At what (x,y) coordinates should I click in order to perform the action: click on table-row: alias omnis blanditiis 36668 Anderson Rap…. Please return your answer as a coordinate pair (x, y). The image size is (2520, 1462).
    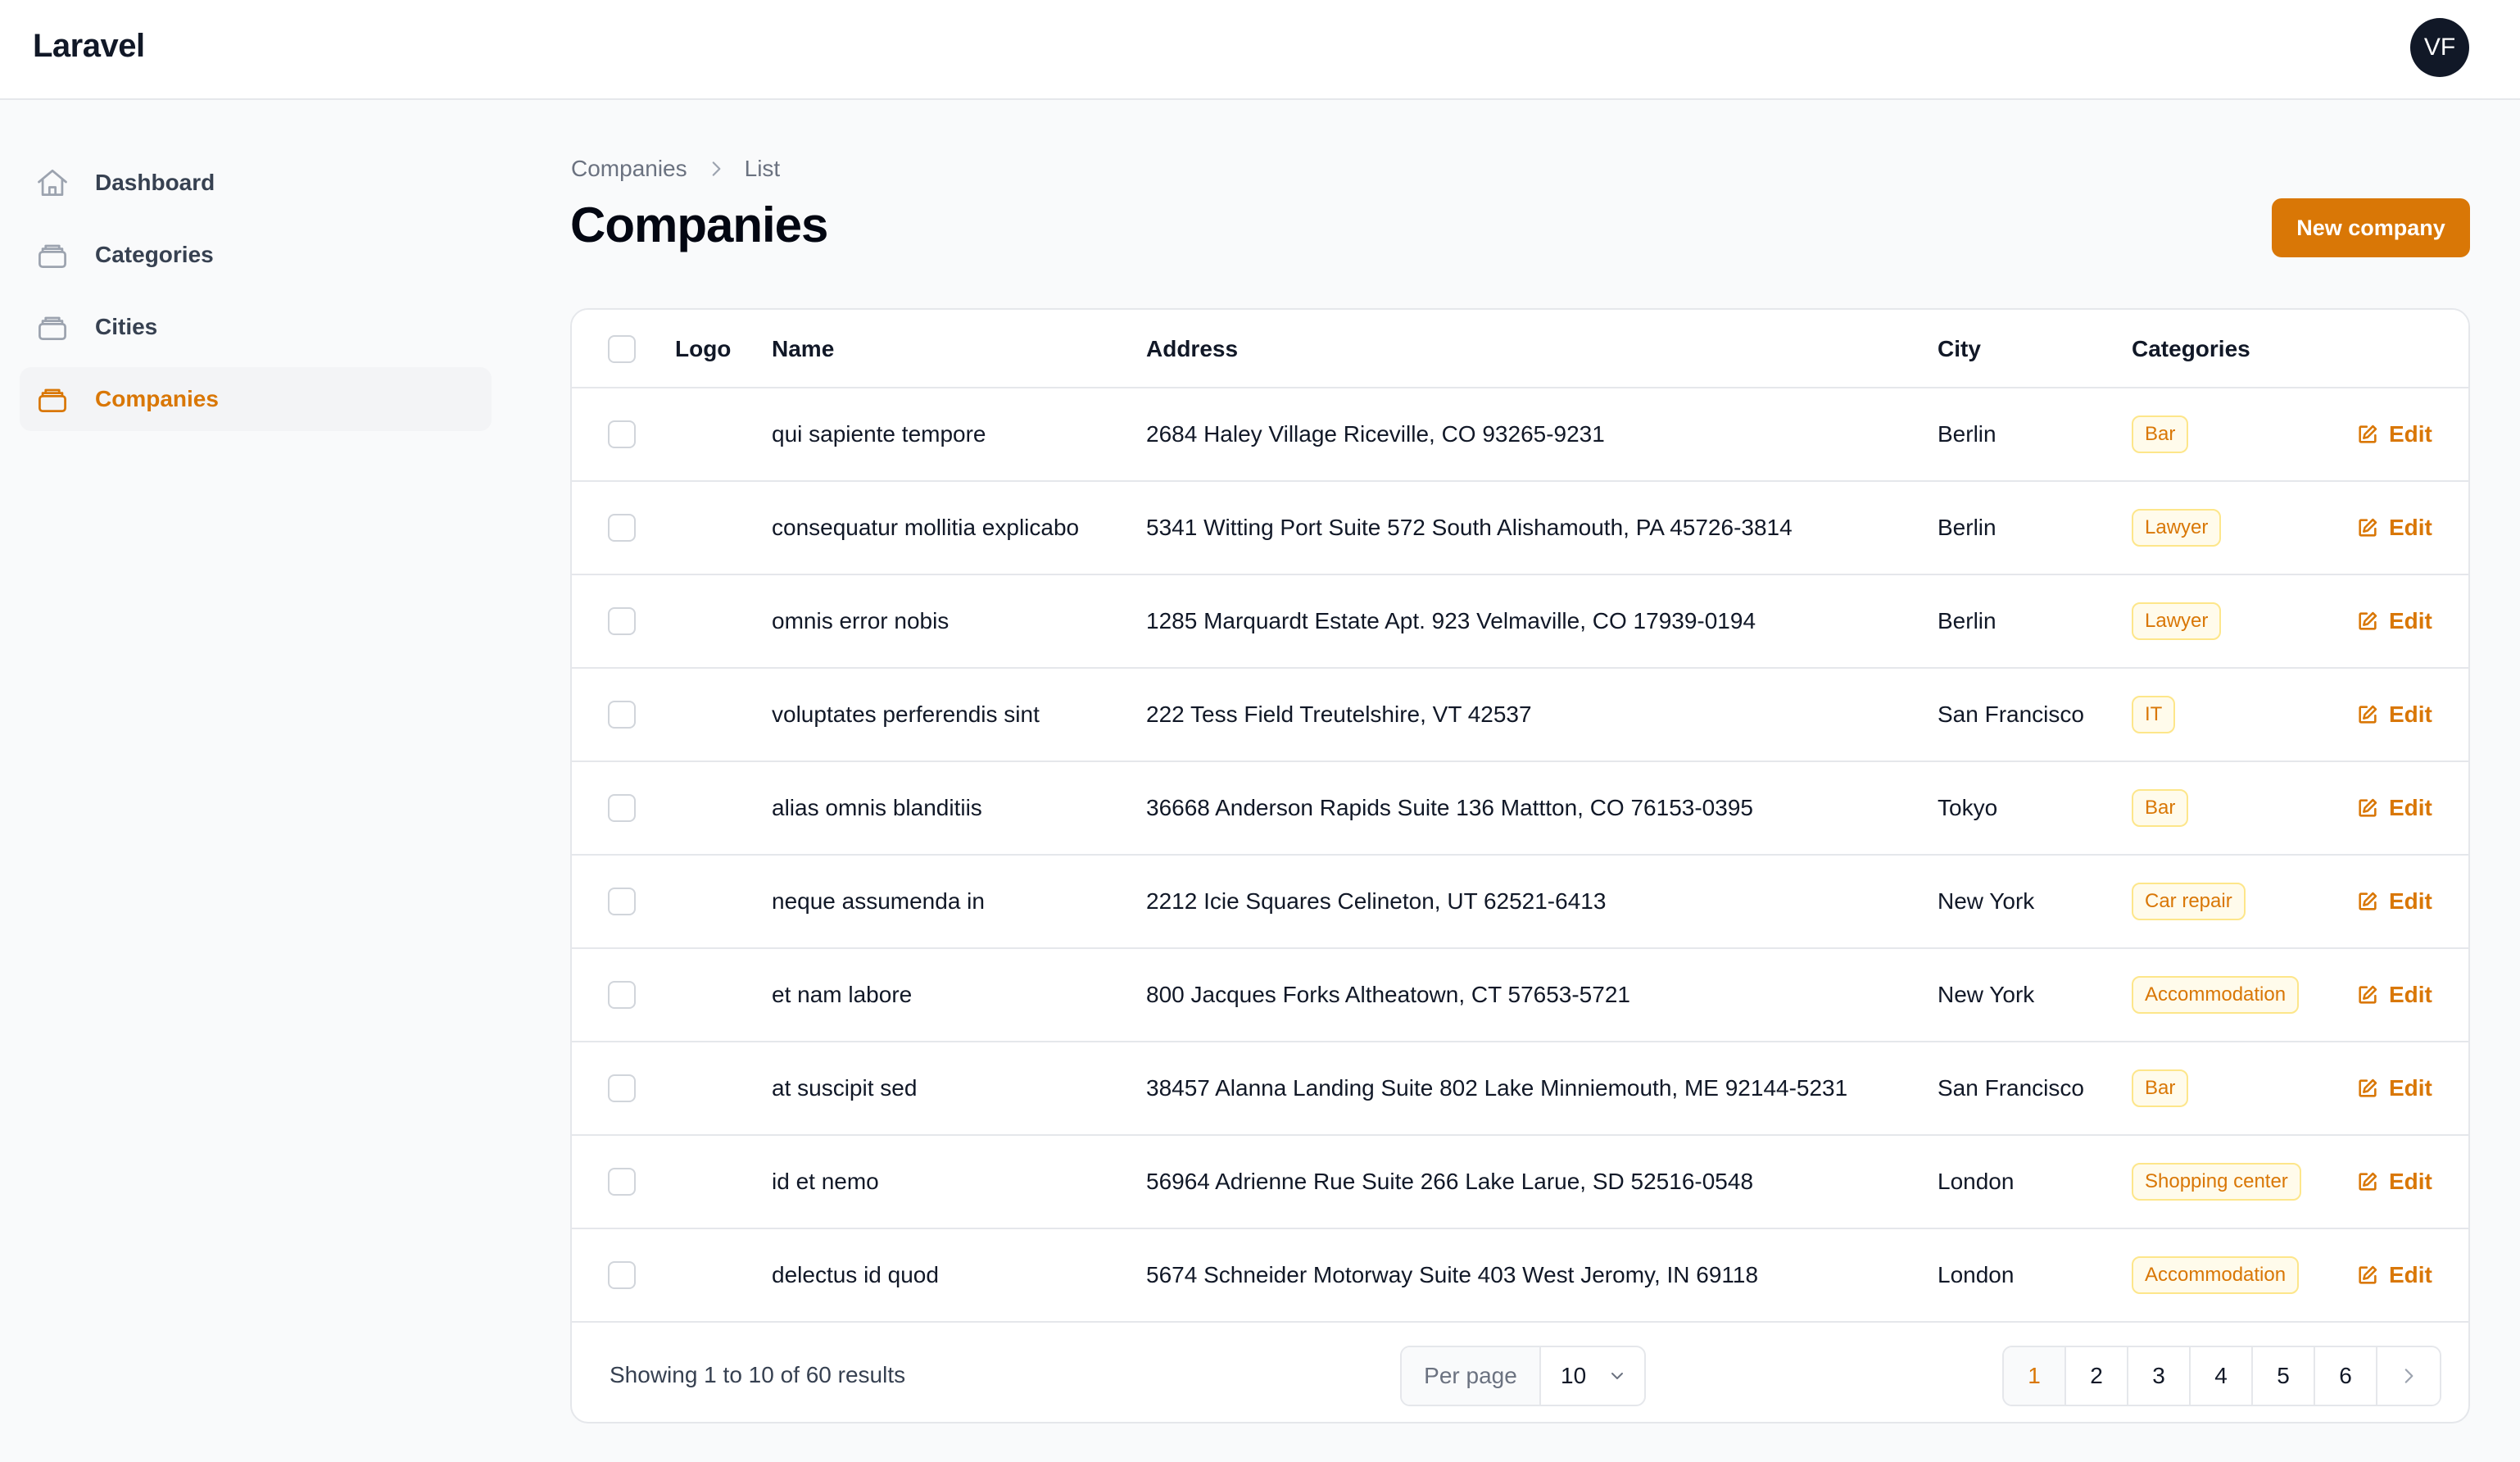
    Looking at the image, I should click on (1520, 809).